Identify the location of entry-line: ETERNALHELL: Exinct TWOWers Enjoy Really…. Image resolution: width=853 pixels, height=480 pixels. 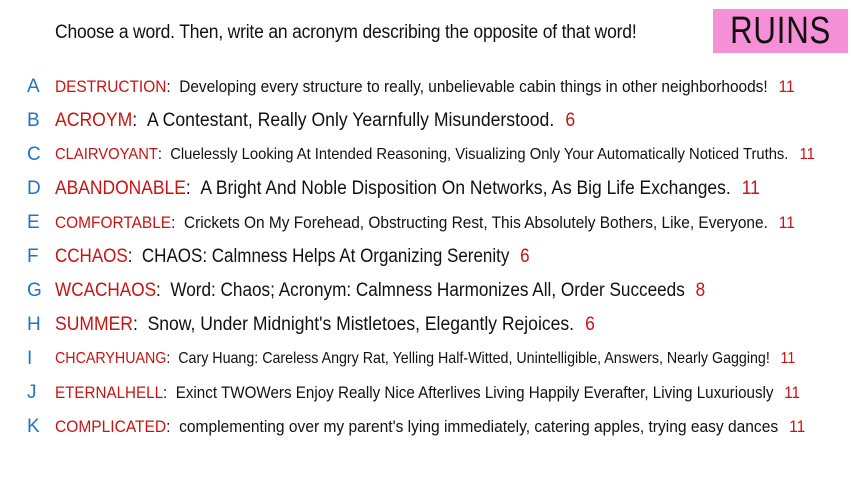
(427, 393).